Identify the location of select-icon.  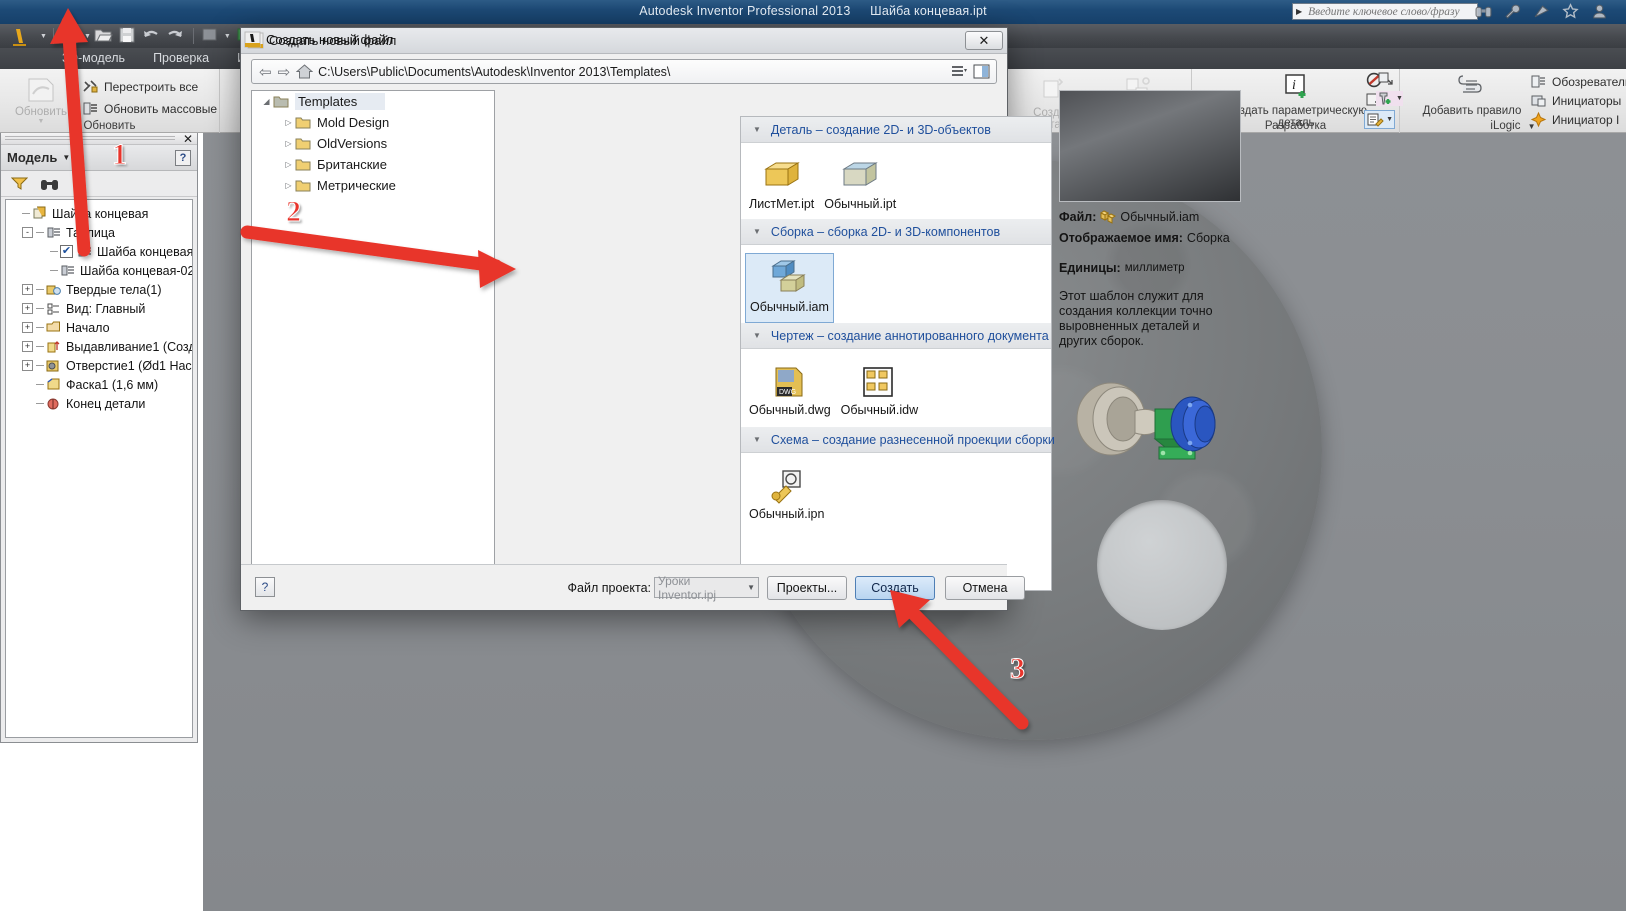
(211, 36).